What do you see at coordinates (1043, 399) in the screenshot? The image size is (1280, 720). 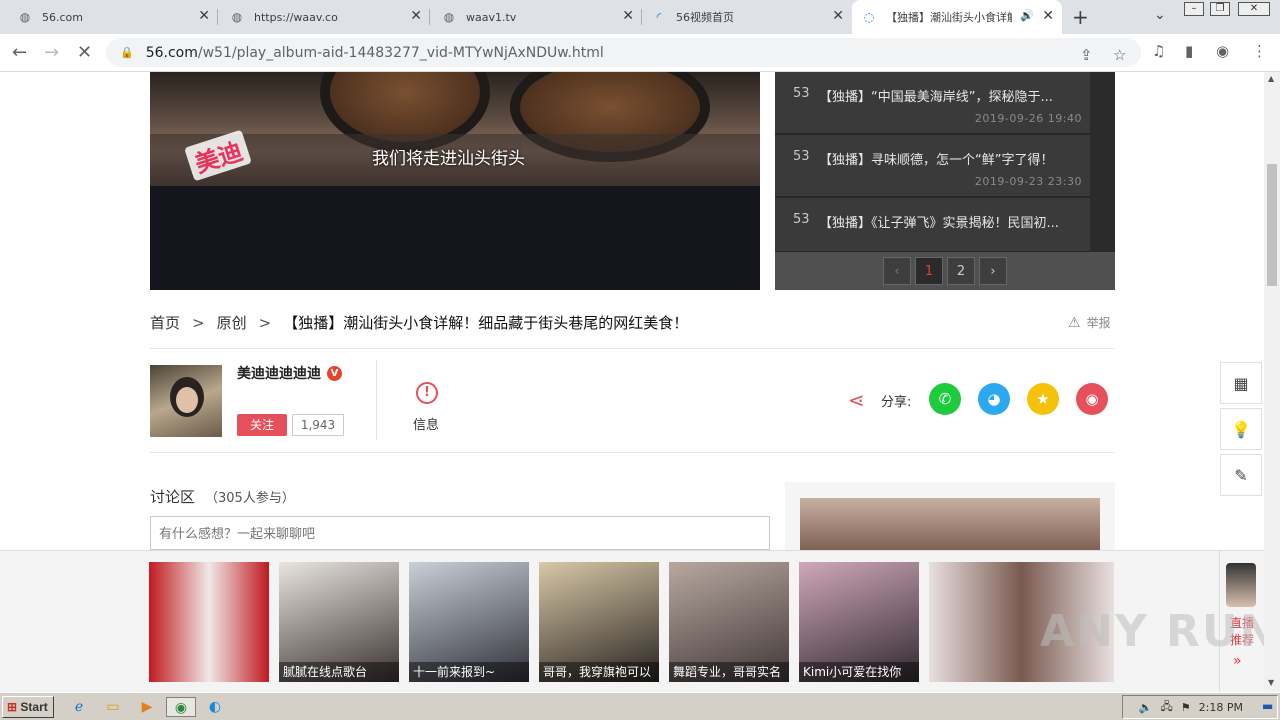 I see `qzone-share-icon: ★` at bounding box center [1043, 399].